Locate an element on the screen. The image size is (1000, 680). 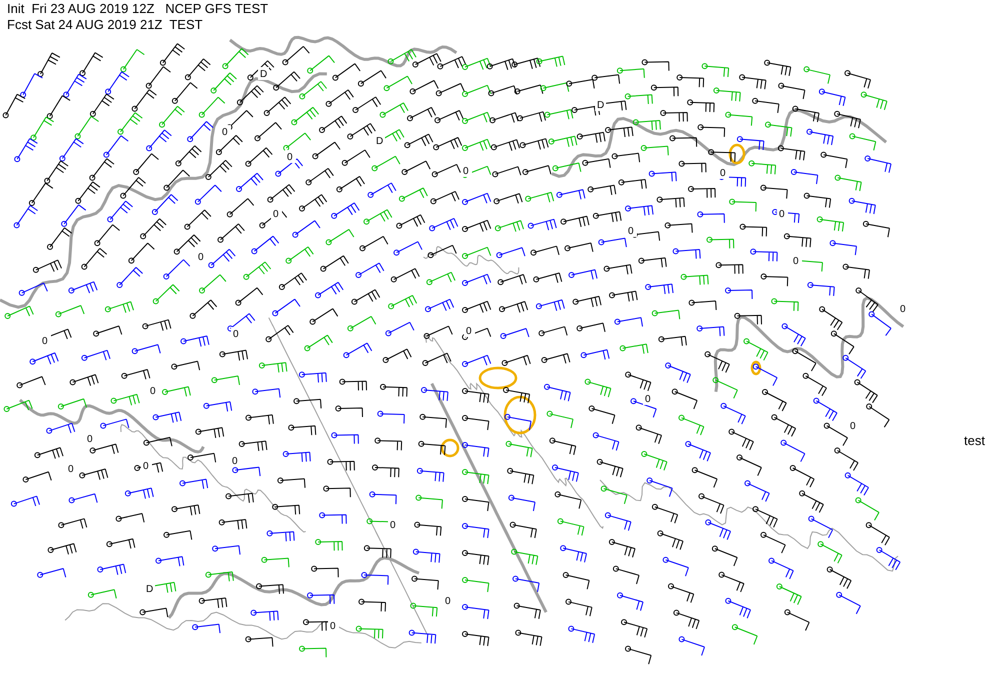
plot-label: test is located at coordinates (974, 441).